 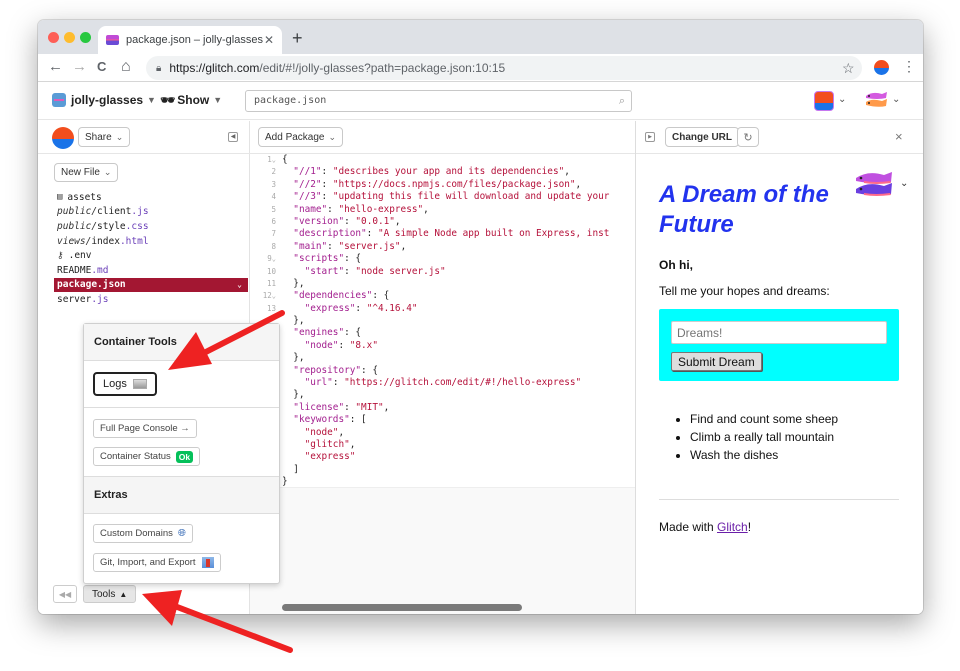 I want to click on globe-icon: 🌐︎, so click(x=181, y=533).